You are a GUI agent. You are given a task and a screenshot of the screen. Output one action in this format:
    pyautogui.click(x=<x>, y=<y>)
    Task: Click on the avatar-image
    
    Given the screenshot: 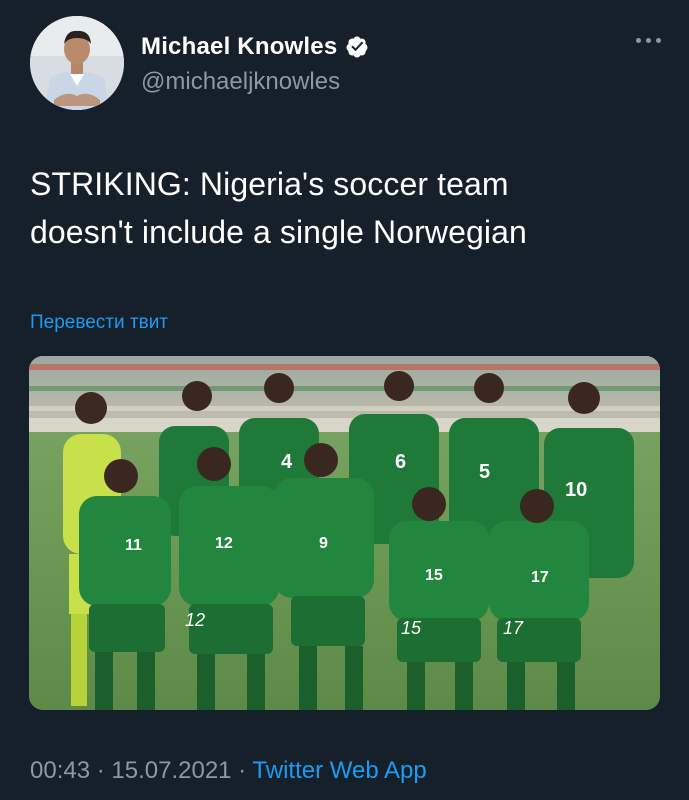 What is the action you would take?
    pyautogui.click(x=77, y=63)
    